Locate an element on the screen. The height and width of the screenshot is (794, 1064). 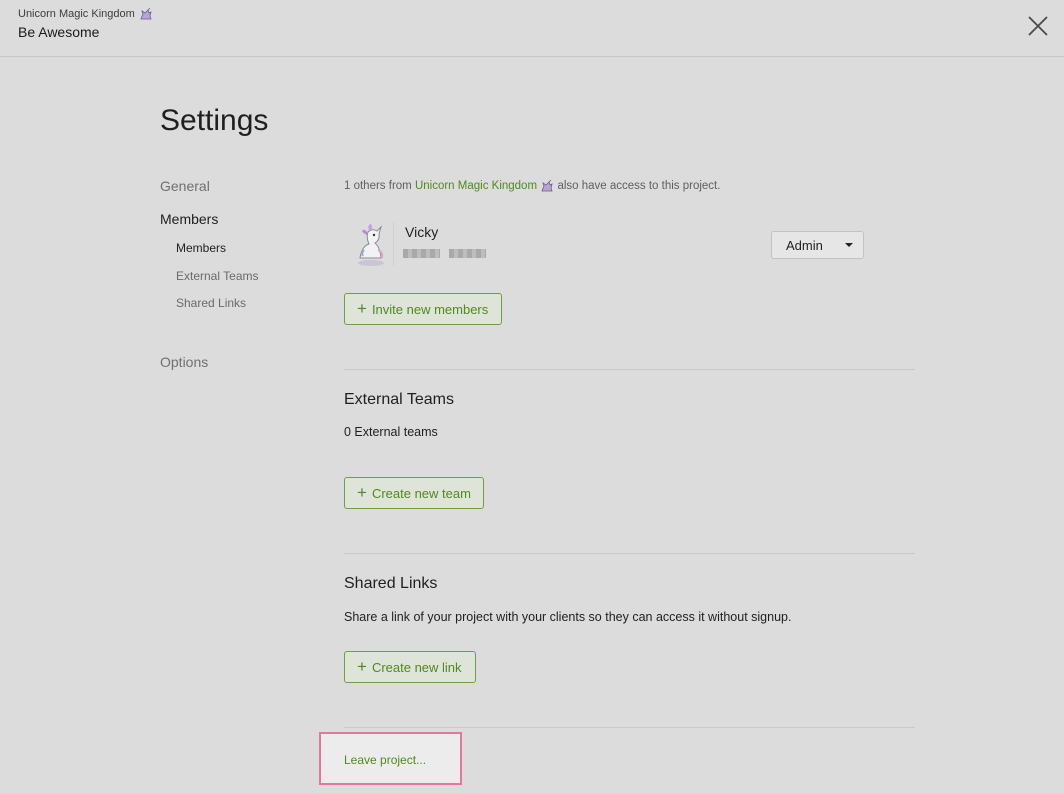
caret-down-icon is located at coordinates (849, 245).